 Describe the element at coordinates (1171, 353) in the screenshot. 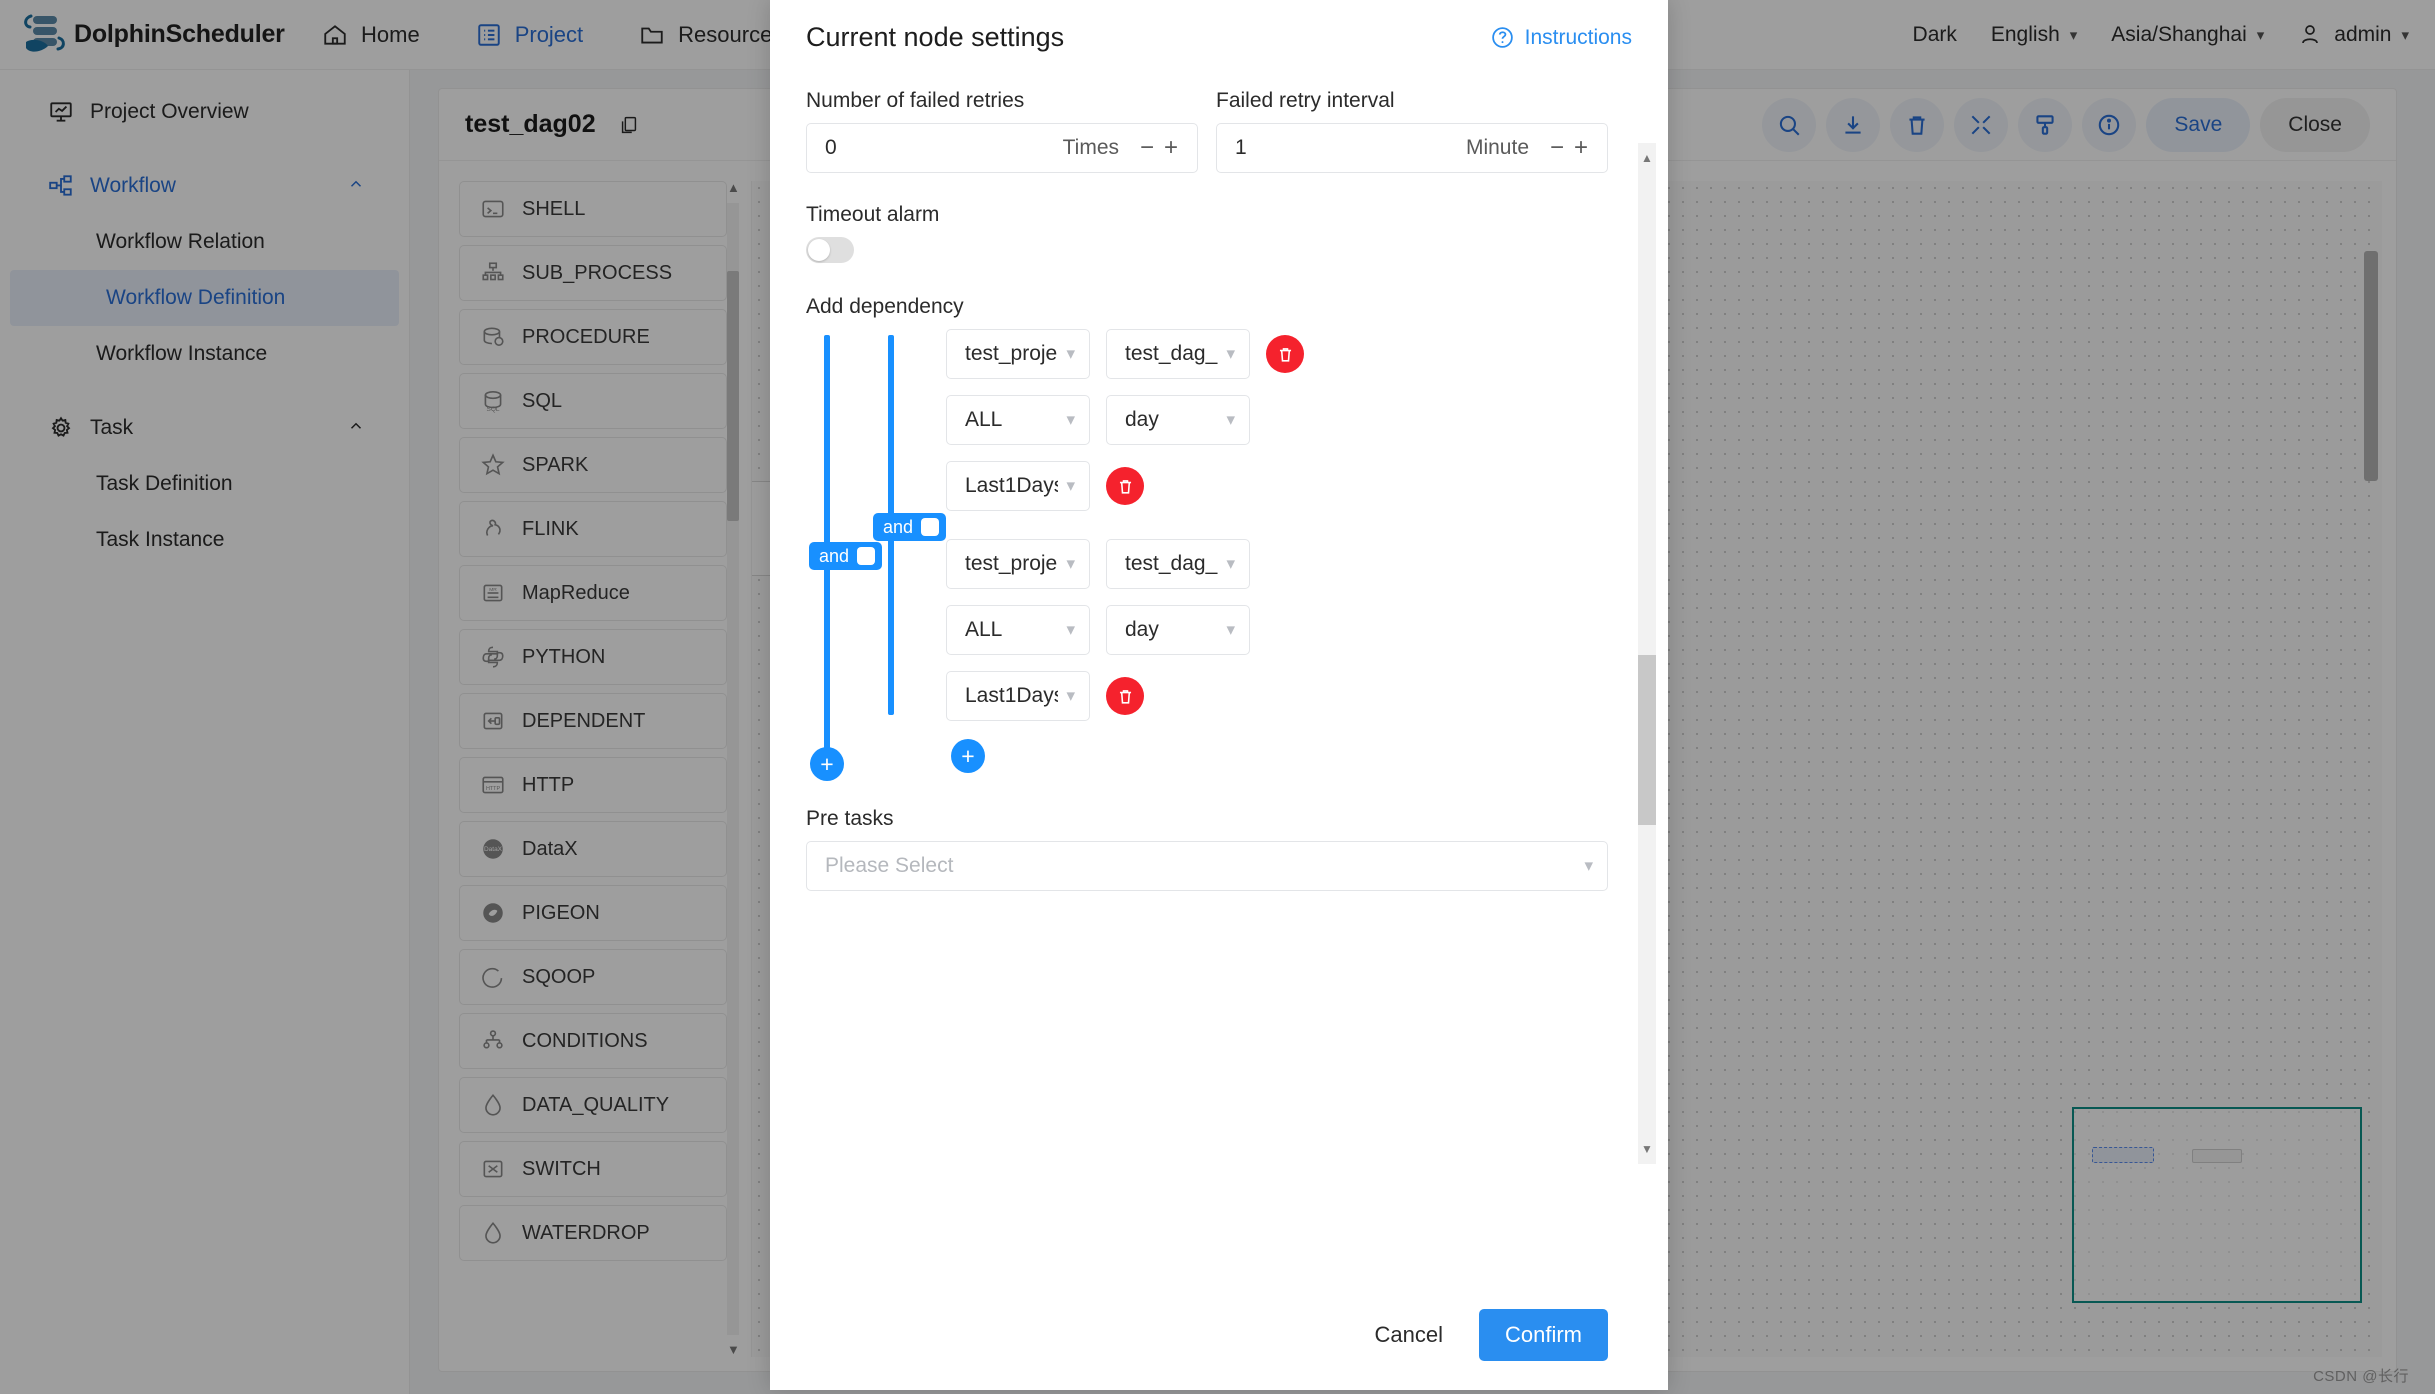

I see `workflow-value: test_dag_B` at that location.